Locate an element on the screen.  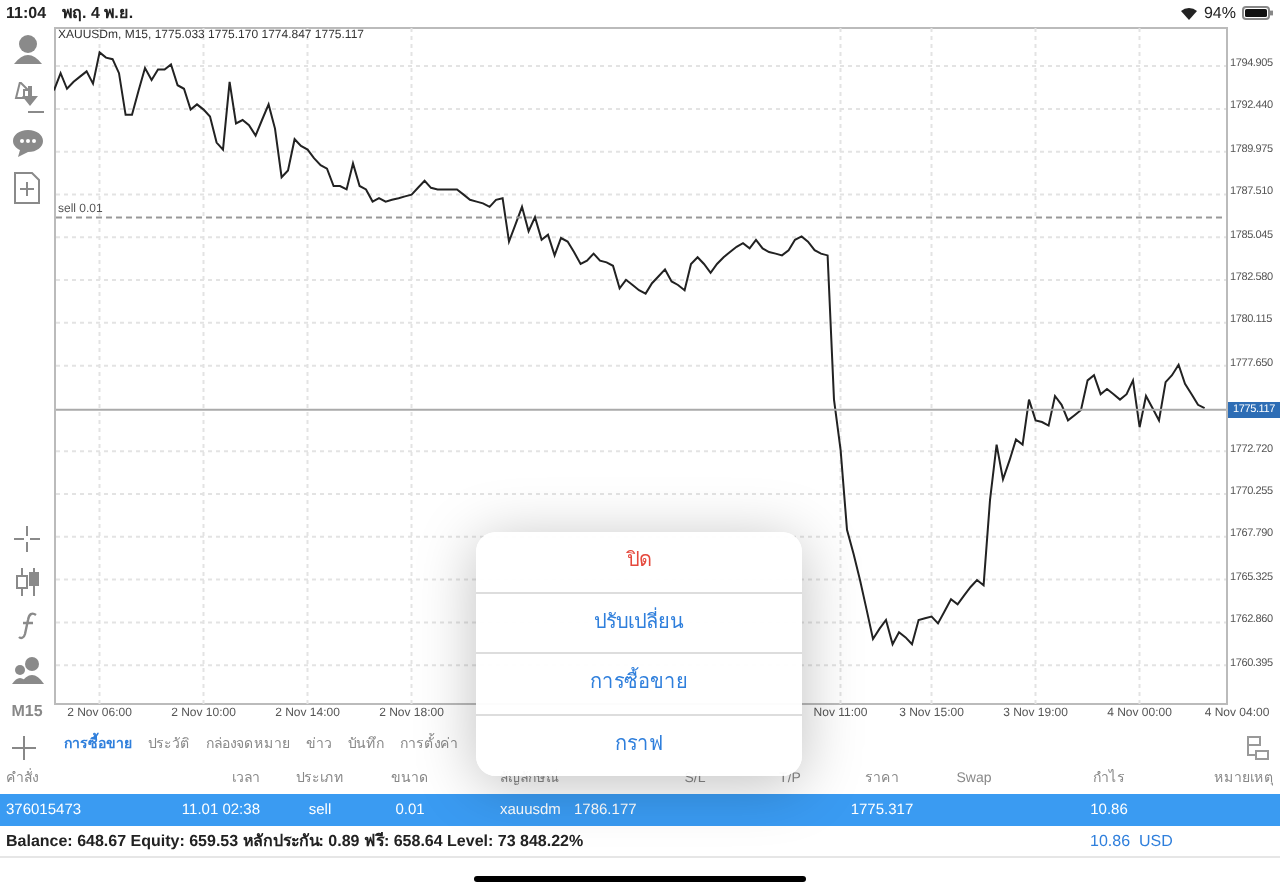
menu-item: ปรับเปลี่ยน is located at coordinates (639, 623).